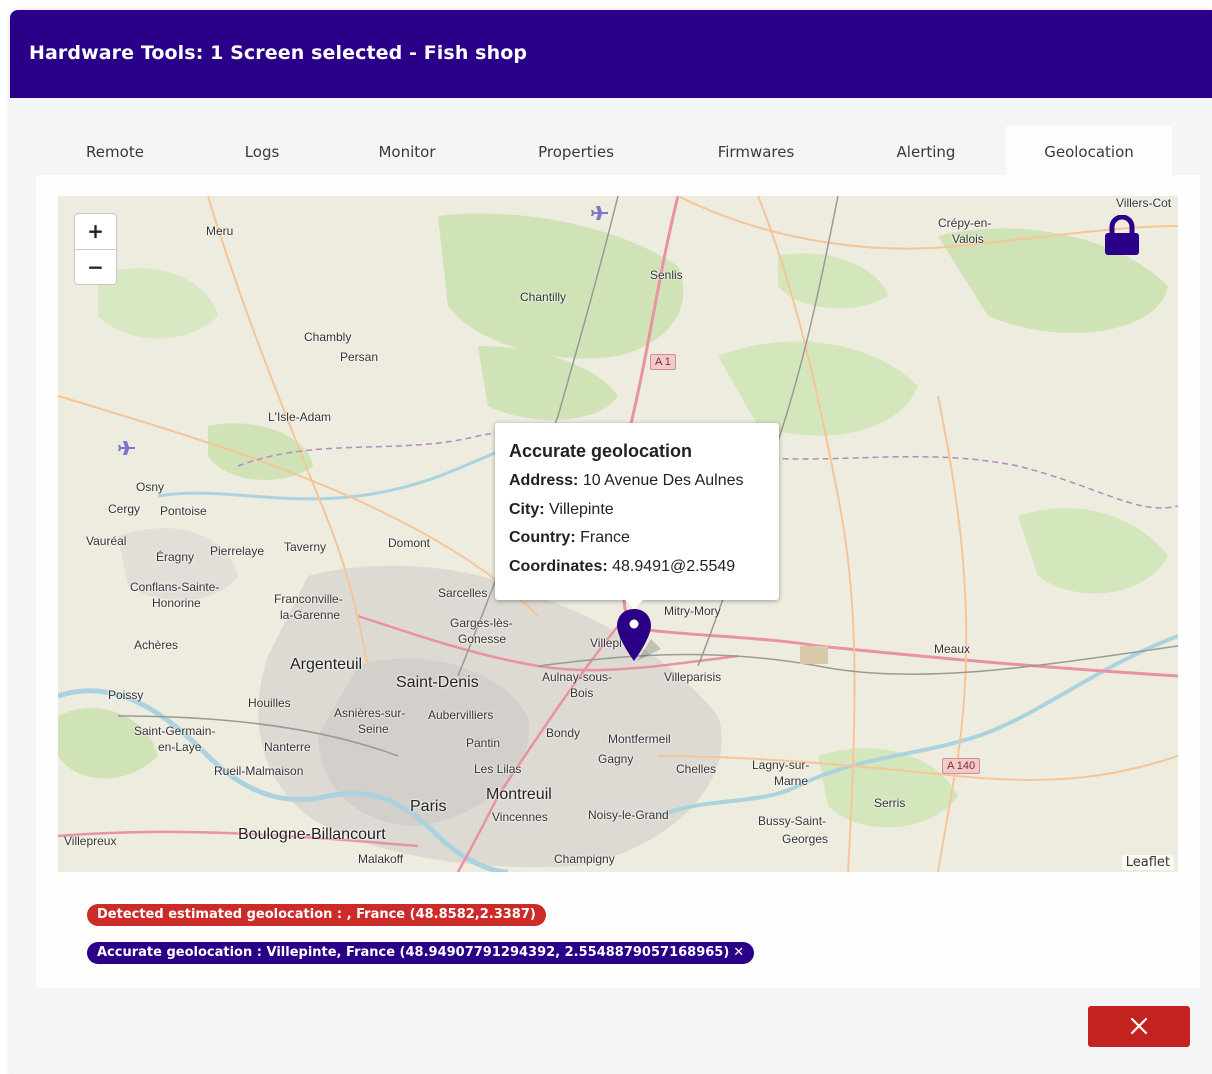 This screenshot has height=1074, width=1212. What do you see at coordinates (287, 747) in the screenshot?
I see `map-label: Nanterre` at bounding box center [287, 747].